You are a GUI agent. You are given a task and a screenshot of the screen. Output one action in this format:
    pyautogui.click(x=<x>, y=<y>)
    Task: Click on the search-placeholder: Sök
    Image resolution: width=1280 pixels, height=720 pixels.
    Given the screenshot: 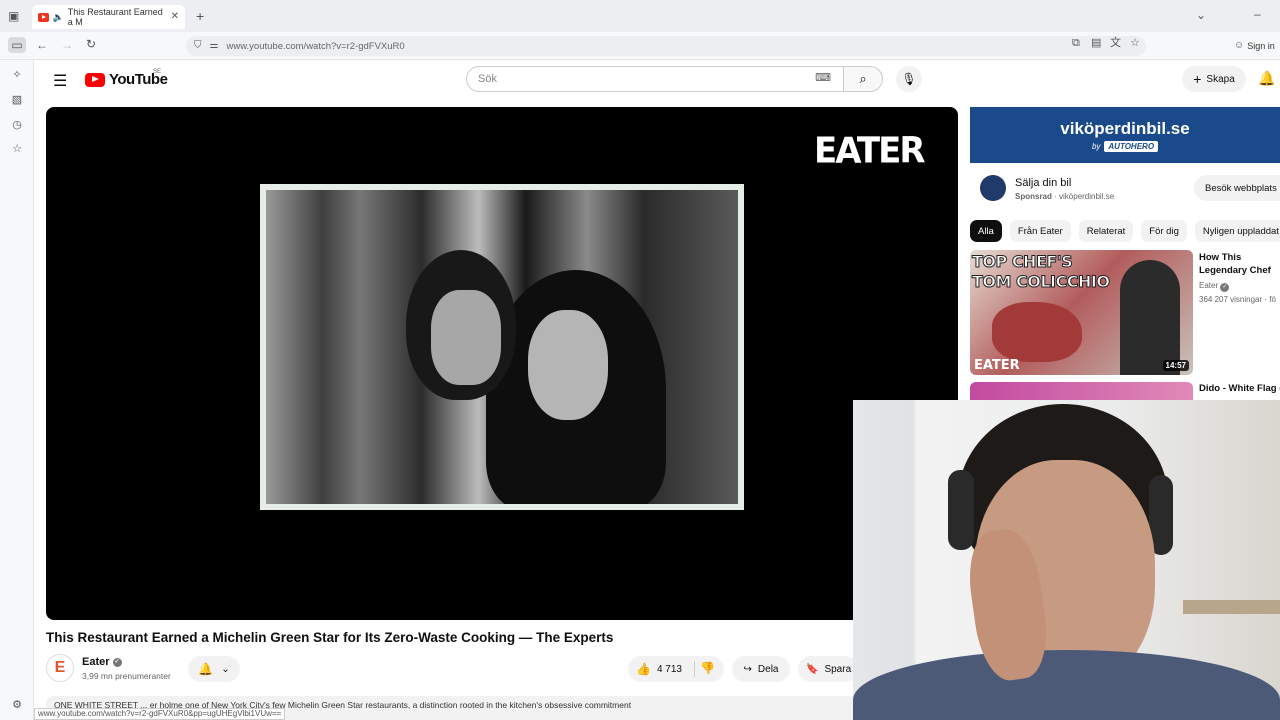 What is the action you would take?
    pyautogui.click(x=487, y=79)
    